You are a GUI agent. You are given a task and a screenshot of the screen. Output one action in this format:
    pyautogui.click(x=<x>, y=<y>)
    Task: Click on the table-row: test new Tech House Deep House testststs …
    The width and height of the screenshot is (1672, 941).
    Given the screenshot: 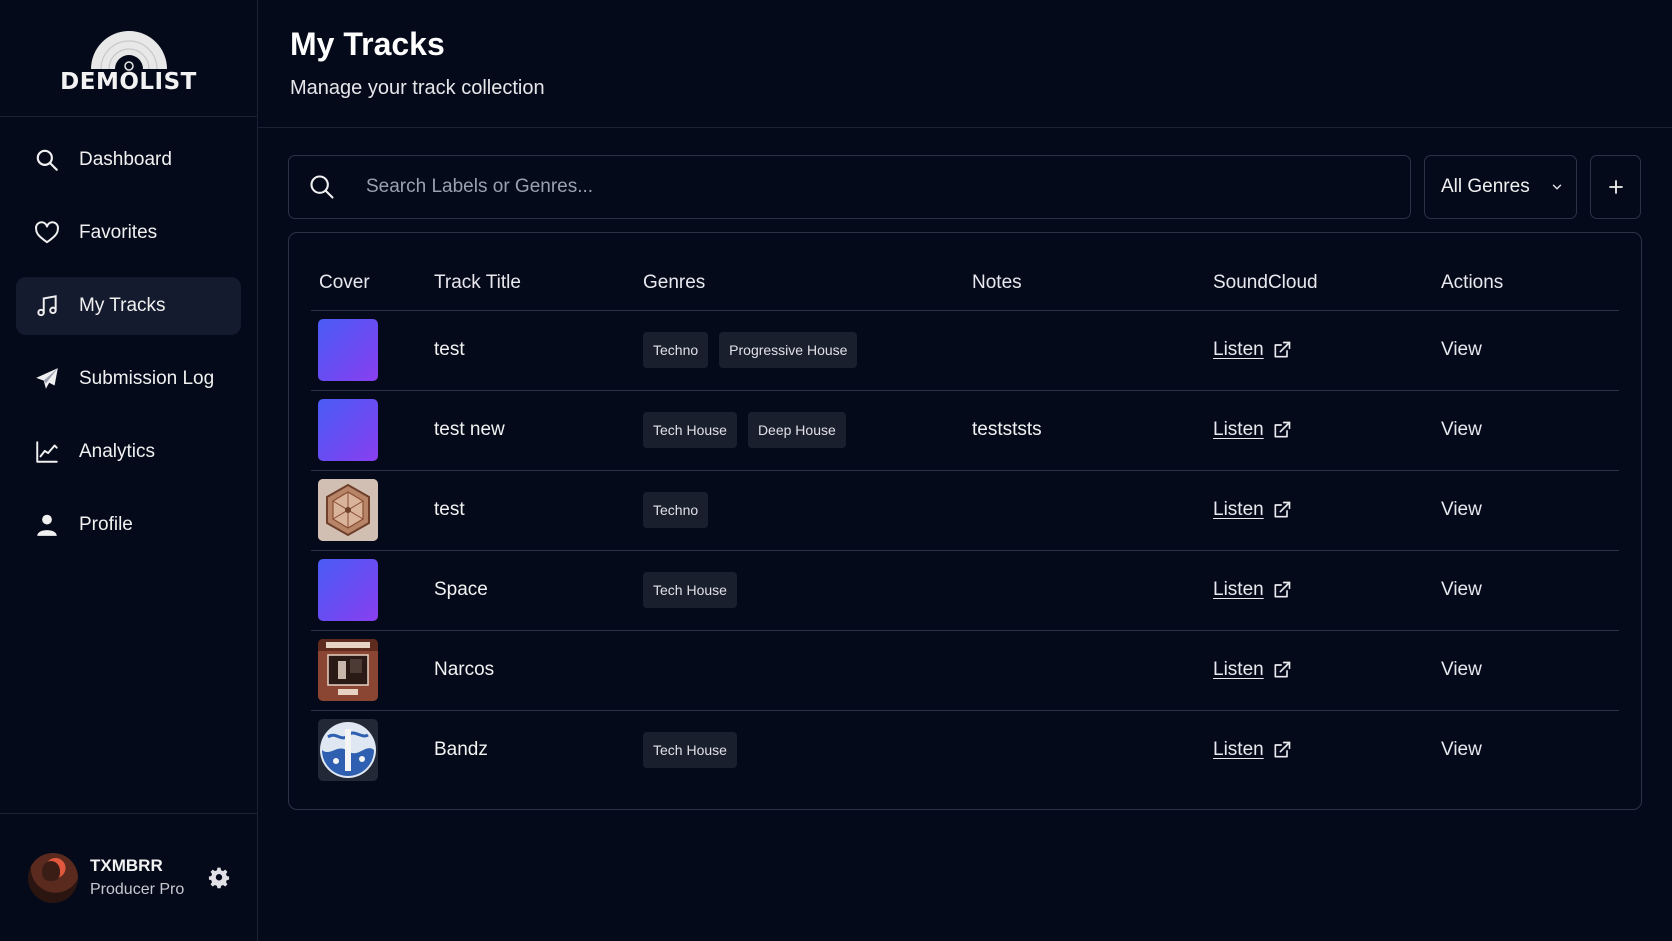 What is the action you would take?
    pyautogui.click(x=965, y=430)
    